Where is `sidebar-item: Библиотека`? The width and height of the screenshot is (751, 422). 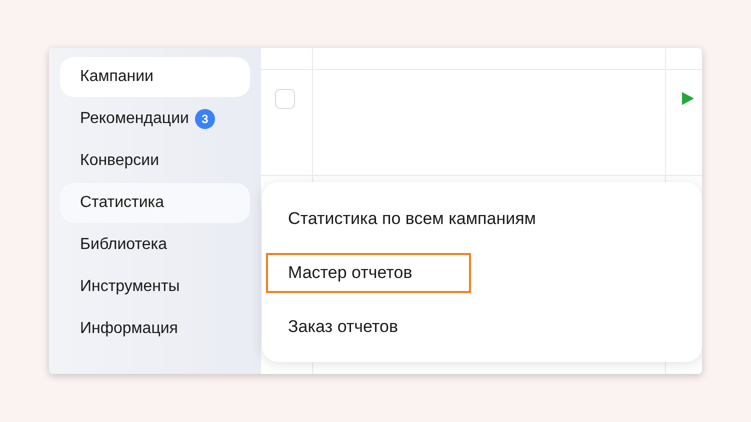 sidebar-item: Библиотека is located at coordinates (155, 245).